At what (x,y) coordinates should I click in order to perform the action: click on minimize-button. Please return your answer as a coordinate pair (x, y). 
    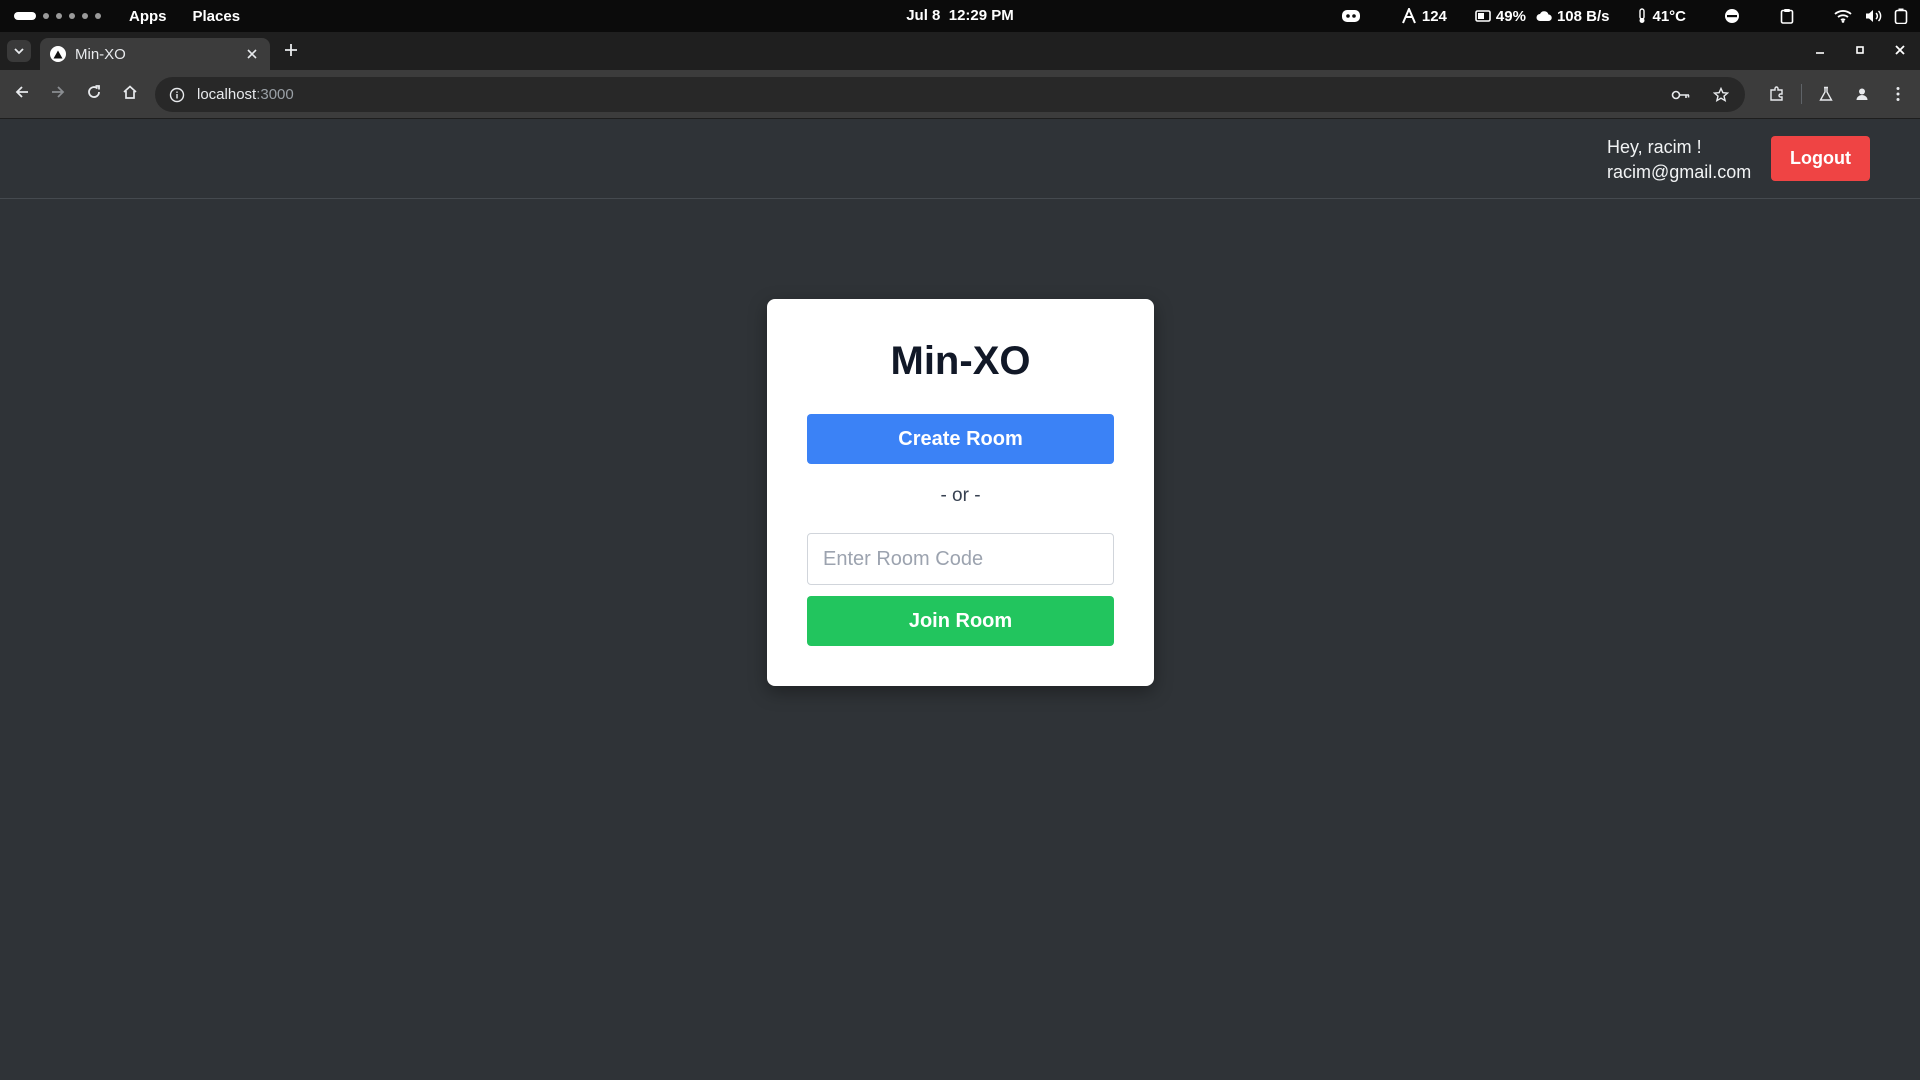
    Looking at the image, I should click on (1820, 51).